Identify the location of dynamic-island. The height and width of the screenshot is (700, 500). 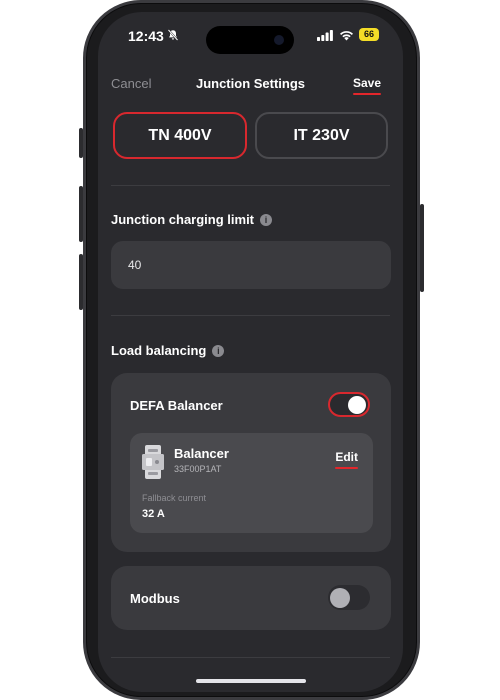
(250, 40).